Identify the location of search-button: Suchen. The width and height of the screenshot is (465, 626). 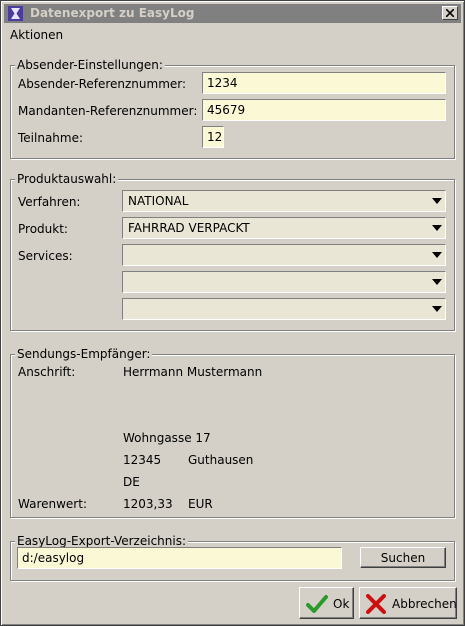
(403, 557).